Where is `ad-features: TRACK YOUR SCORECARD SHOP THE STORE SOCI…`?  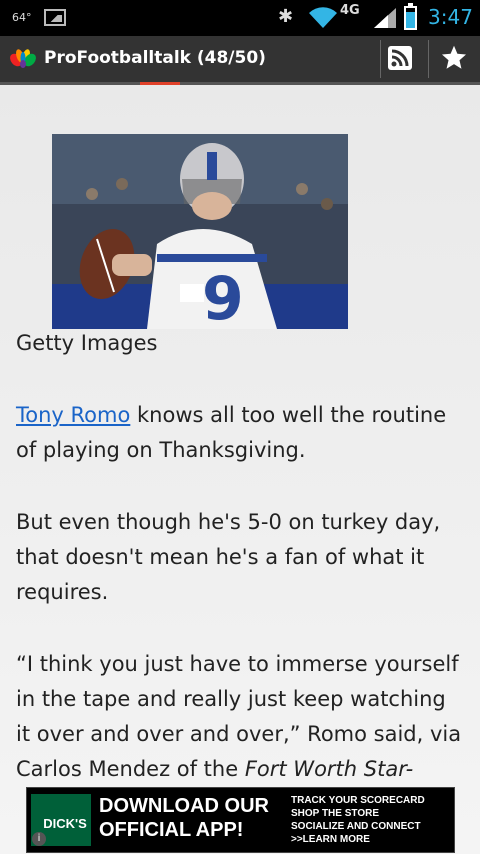 ad-features: TRACK YOUR SCORECARD SHOP THE STORE SOCI… is located at coordinates (372, 820).